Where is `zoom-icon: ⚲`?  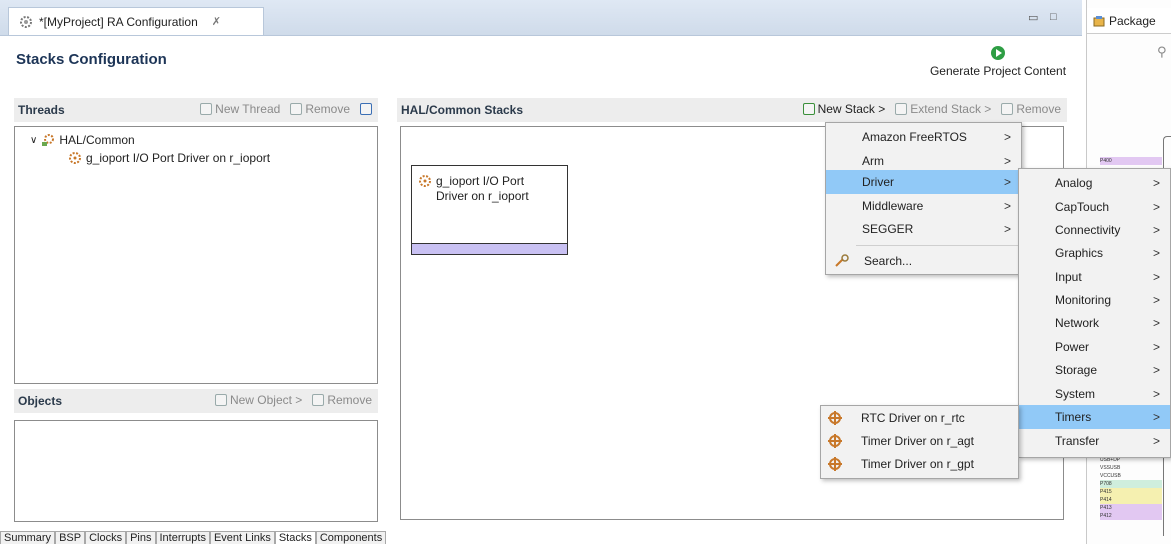 zoom-icon: ⚲ is located at coordinates (1162, 52).